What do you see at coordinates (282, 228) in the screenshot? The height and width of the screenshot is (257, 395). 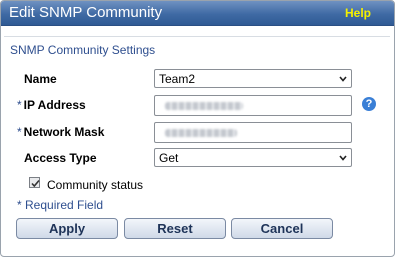 I see `cancel-button: Cancel` at bounding box center [282, 228].